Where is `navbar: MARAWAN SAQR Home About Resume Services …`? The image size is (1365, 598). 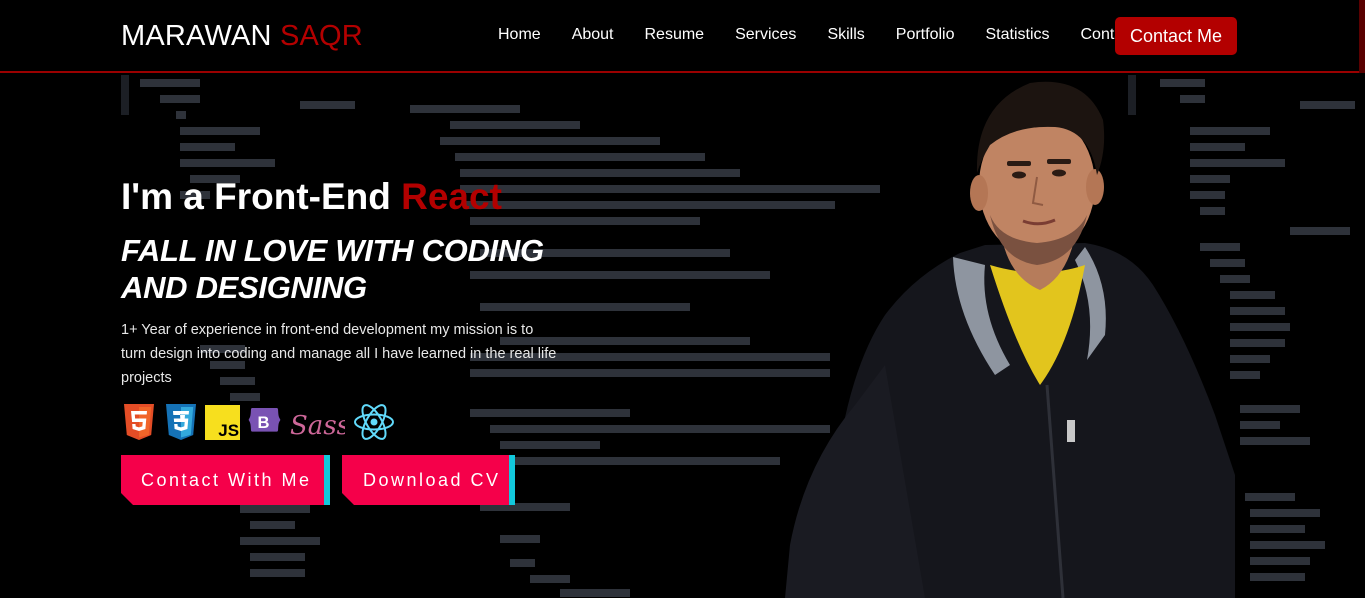 navbar: MARAWAN SAQR Home About Resume Services … is located at coordinates (682, 36).